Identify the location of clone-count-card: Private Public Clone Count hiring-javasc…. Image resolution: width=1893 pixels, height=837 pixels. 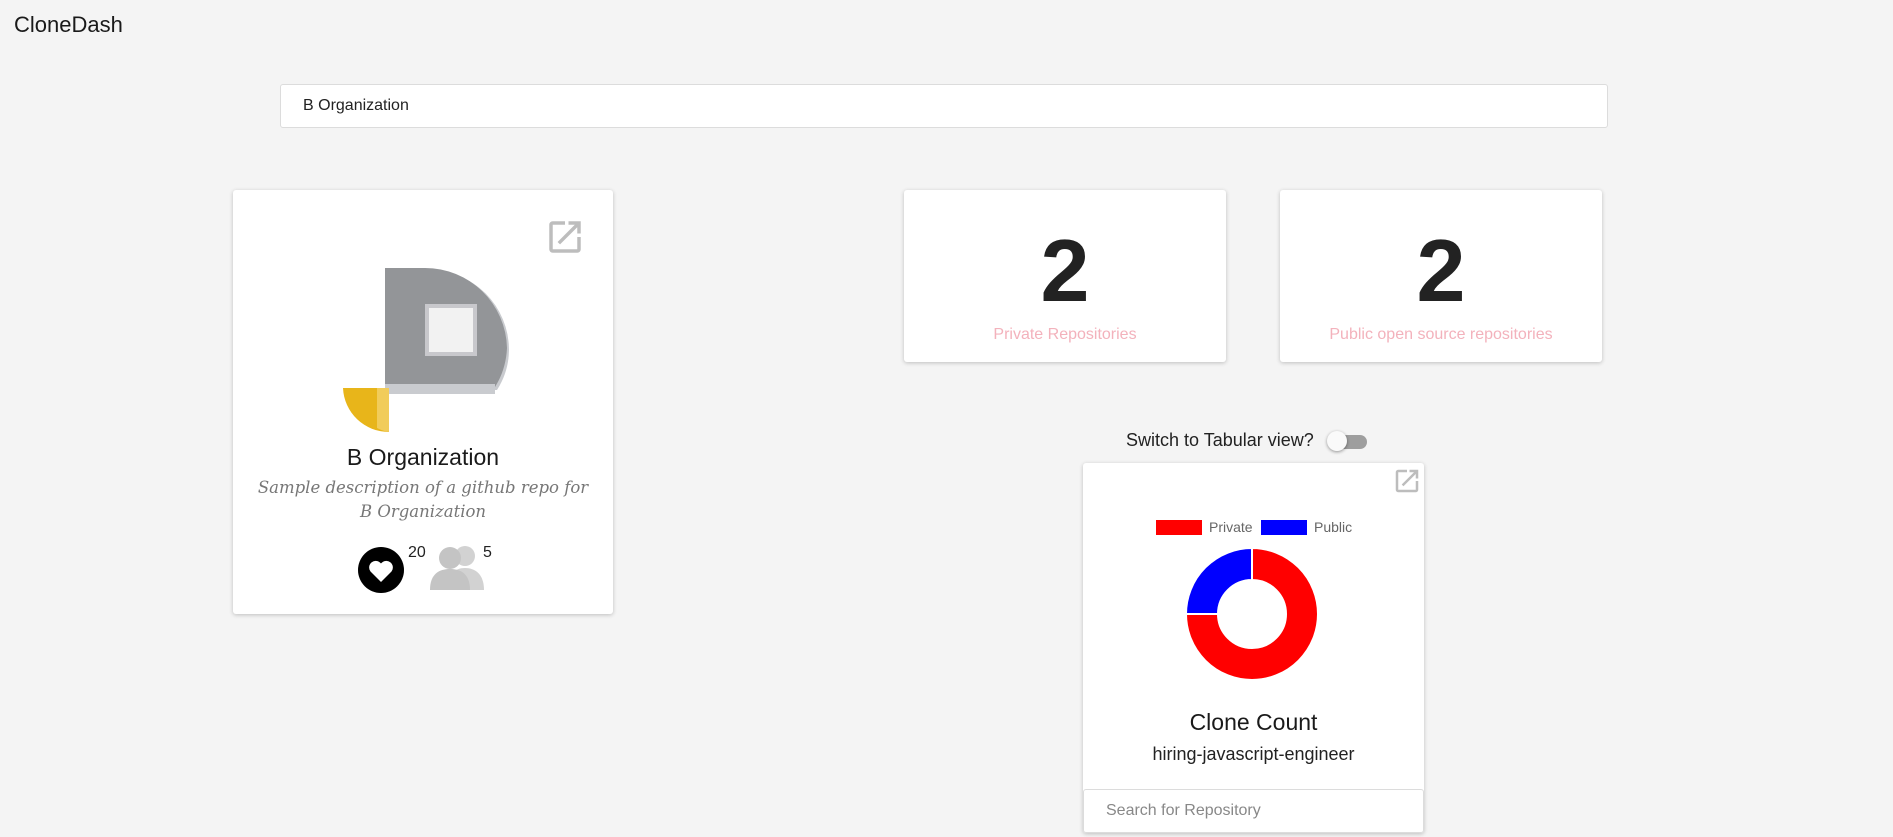
(1253, 648).